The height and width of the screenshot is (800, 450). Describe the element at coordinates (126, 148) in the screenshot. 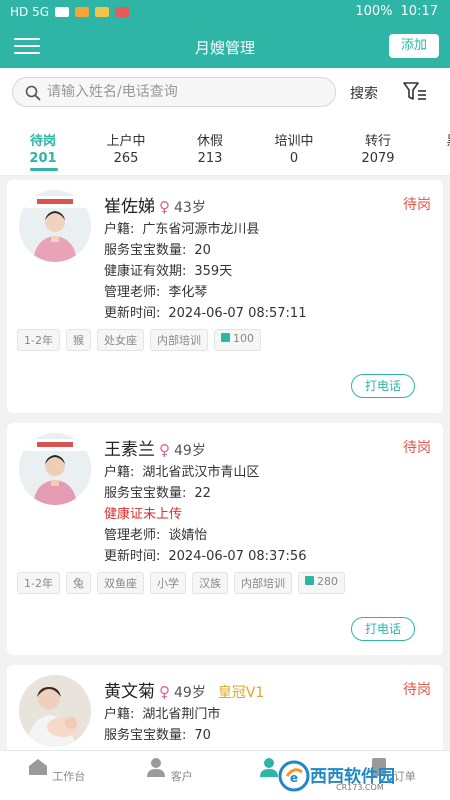

I see `tab-in-service: 上户中 265` at that location.